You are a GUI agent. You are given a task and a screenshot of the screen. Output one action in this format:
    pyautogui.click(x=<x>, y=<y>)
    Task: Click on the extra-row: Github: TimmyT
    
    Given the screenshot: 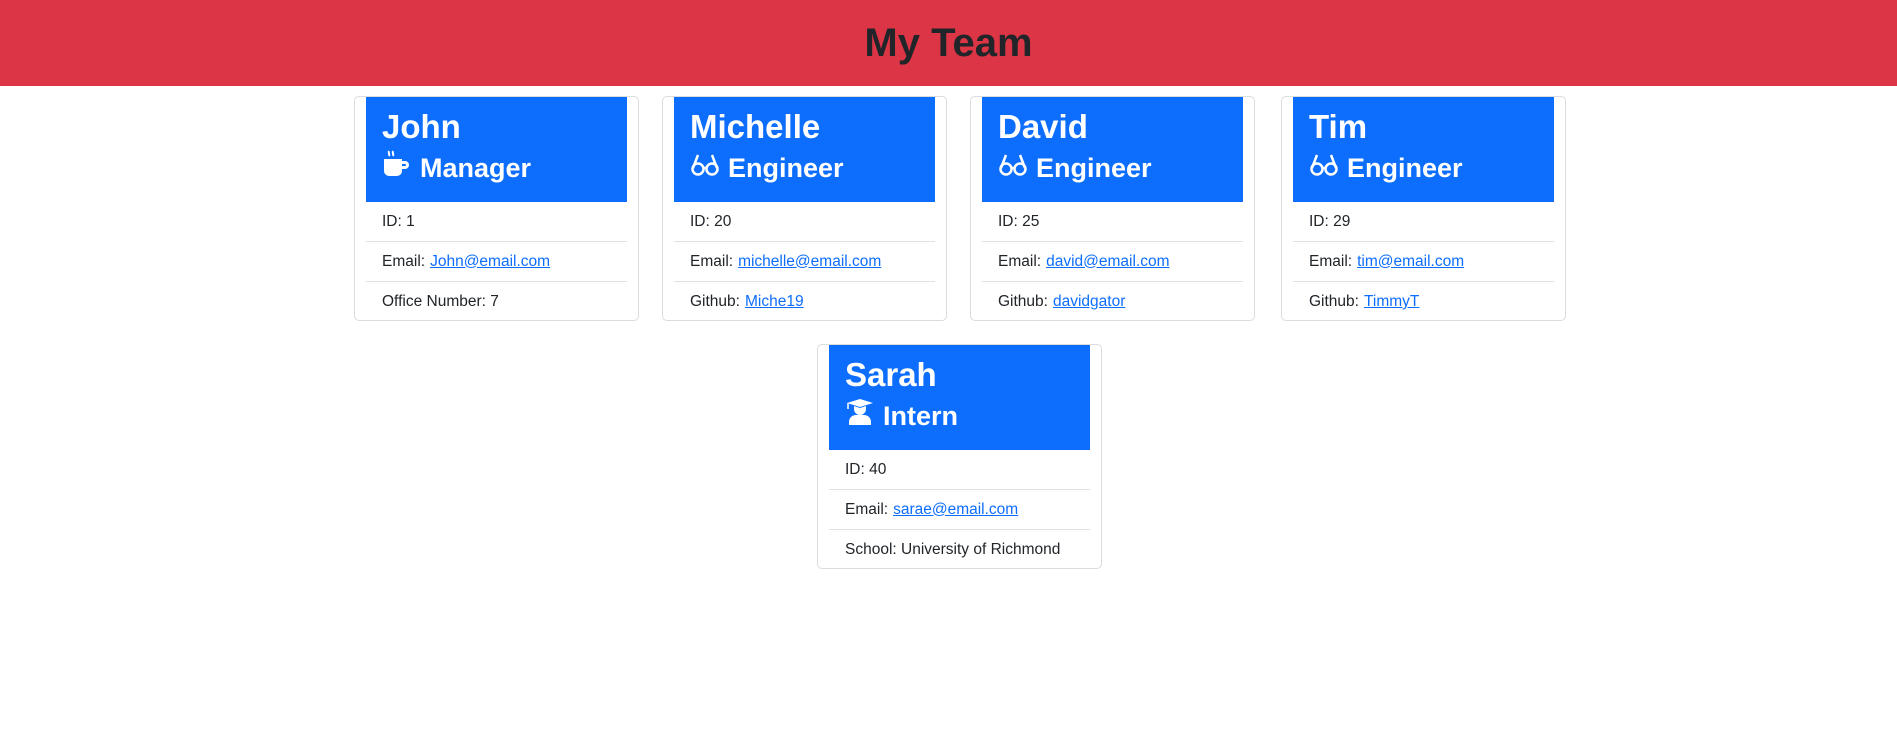 What is the action you would take?
    pyautogui.click(x=1423, y=302)
    